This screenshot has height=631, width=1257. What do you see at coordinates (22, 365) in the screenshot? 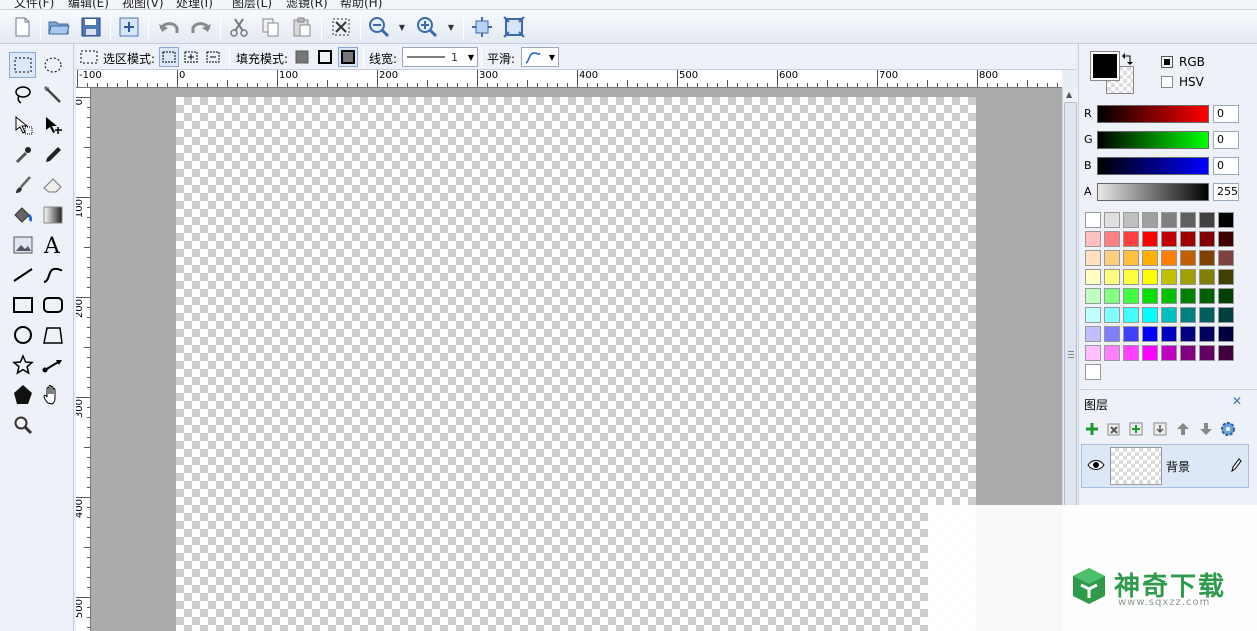
I see `star-tool` at bounding box center [22, 365].